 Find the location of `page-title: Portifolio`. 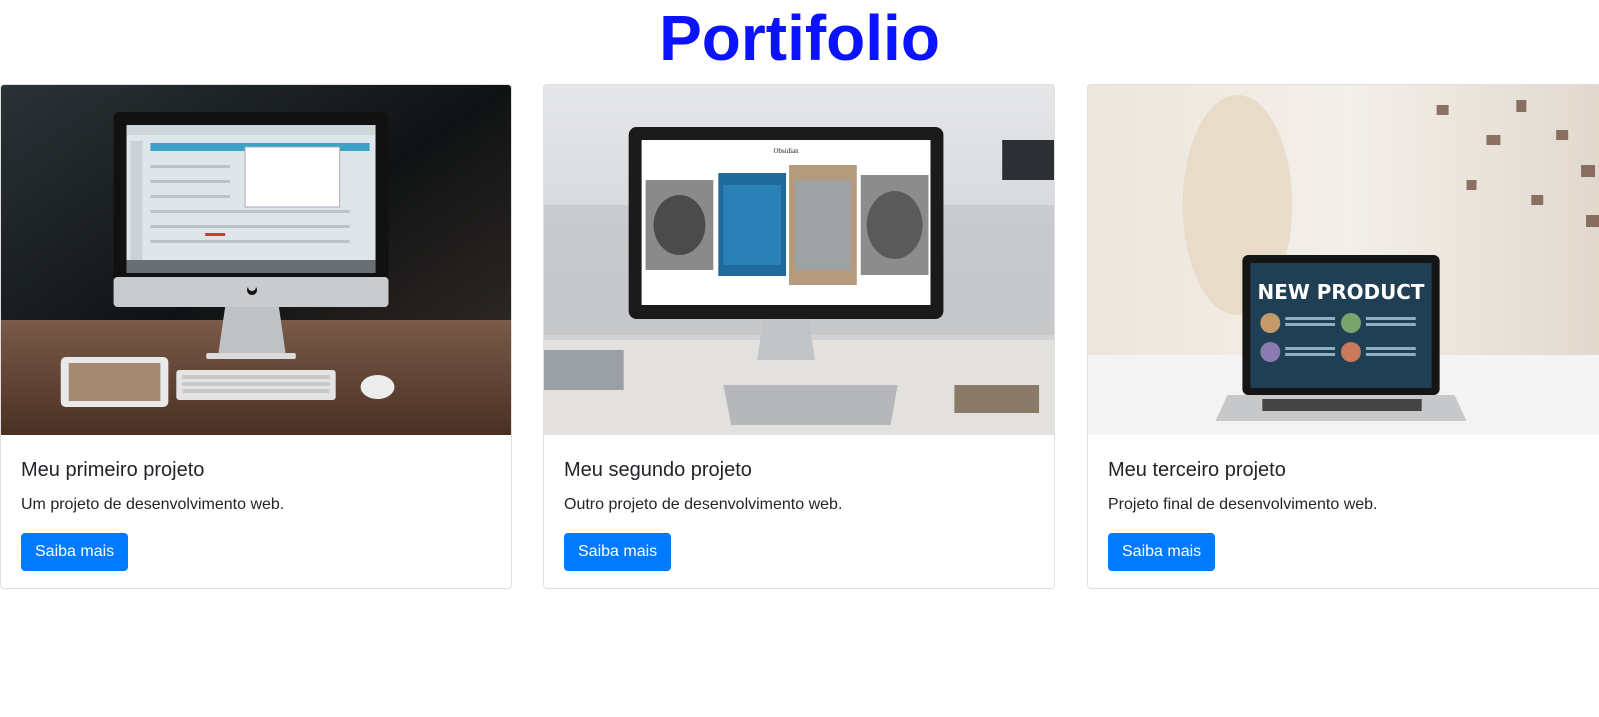

page-title: Portifolio is located at coordinates (799, 38).